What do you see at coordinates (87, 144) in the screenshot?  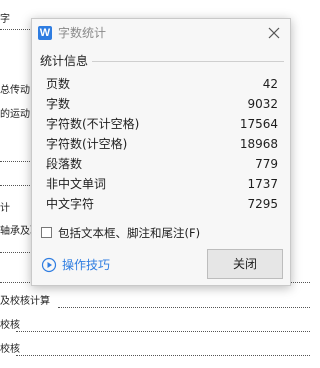 I see `stat-label: 字符数(计空格)` at bounding box center [87, 144].